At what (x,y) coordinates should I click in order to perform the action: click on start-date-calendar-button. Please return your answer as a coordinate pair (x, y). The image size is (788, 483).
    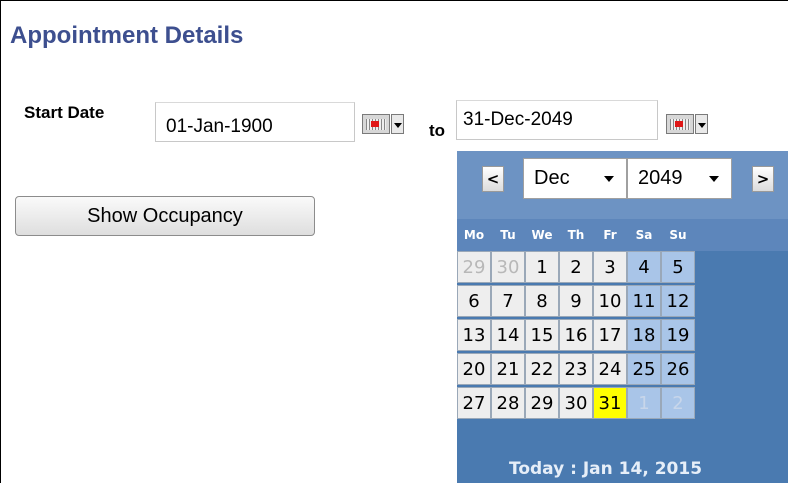
    Looking at the image, I should click on (384, 125).